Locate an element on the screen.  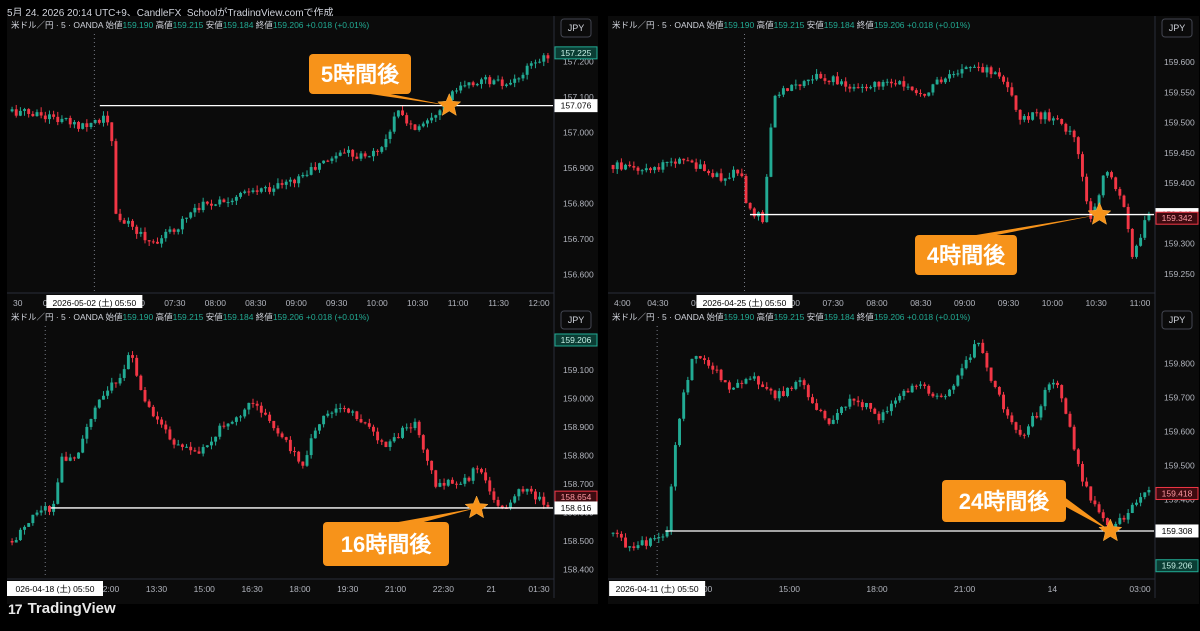
callout-label: 4時間後 is located at coordinates (966, 255).